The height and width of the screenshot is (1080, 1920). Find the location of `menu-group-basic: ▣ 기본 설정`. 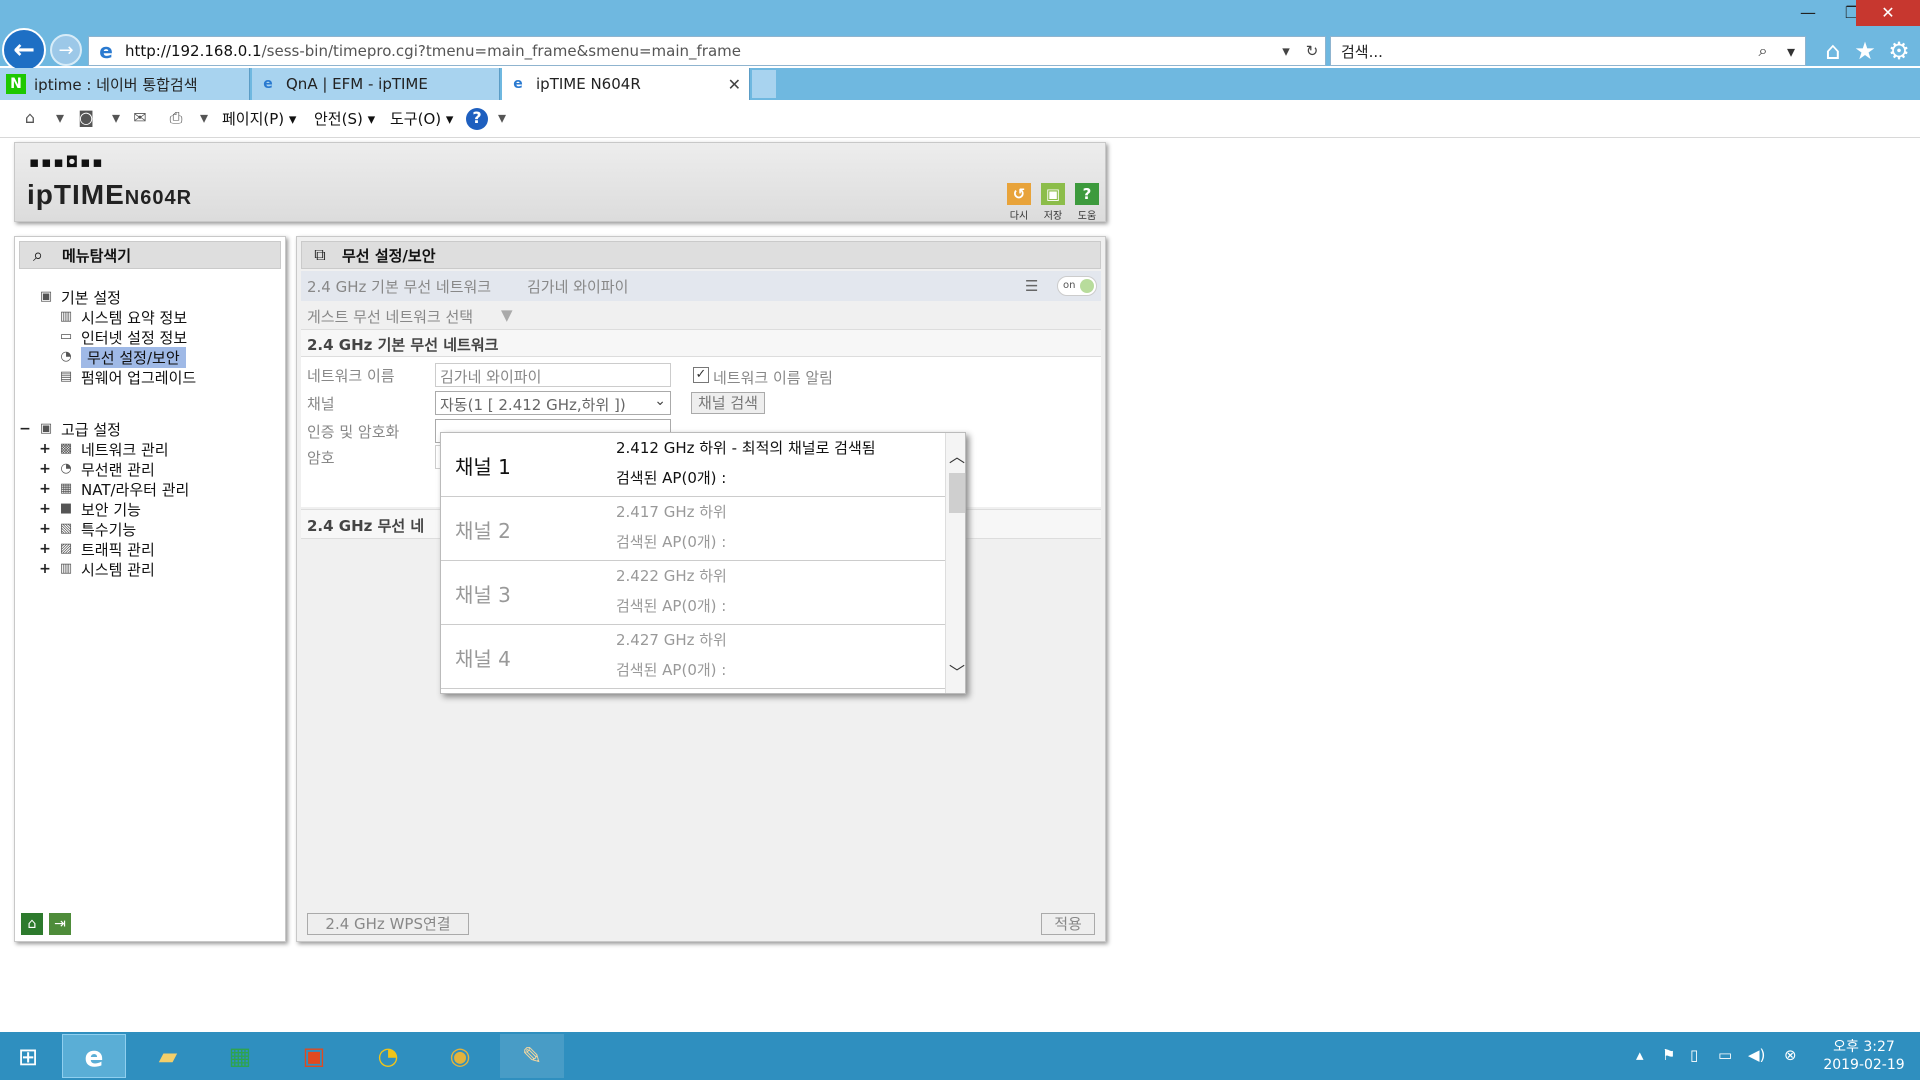

menu-group-basic: ▣ 기본 설정 is located at coordinates (79, 297).